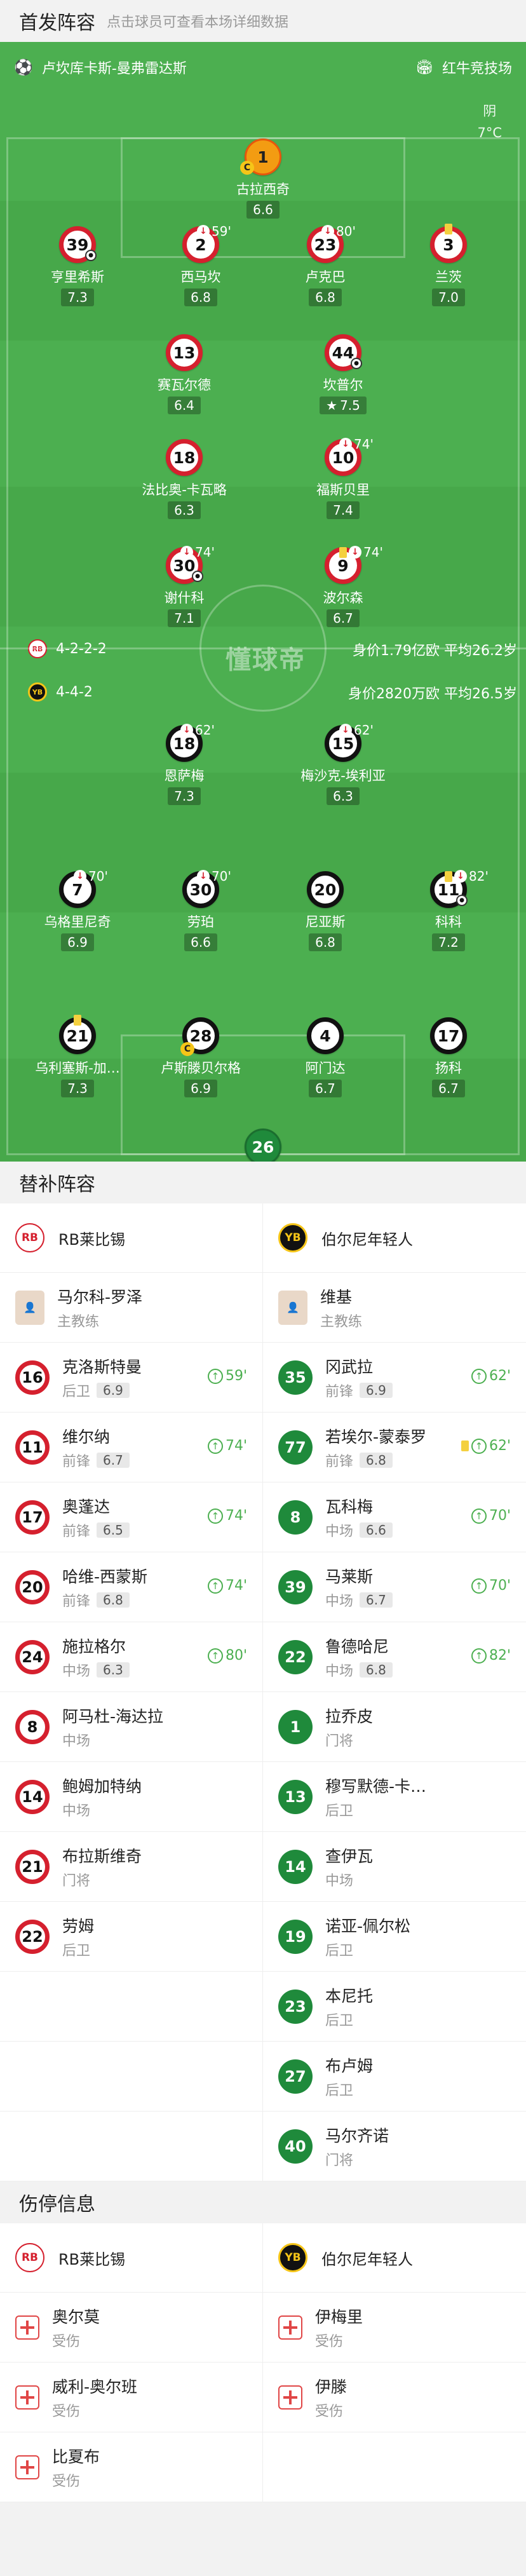  Describe the element at coordinates (359, 1600) in the screenshot. I see `sub-position-line: 中场 6.7` at that location.